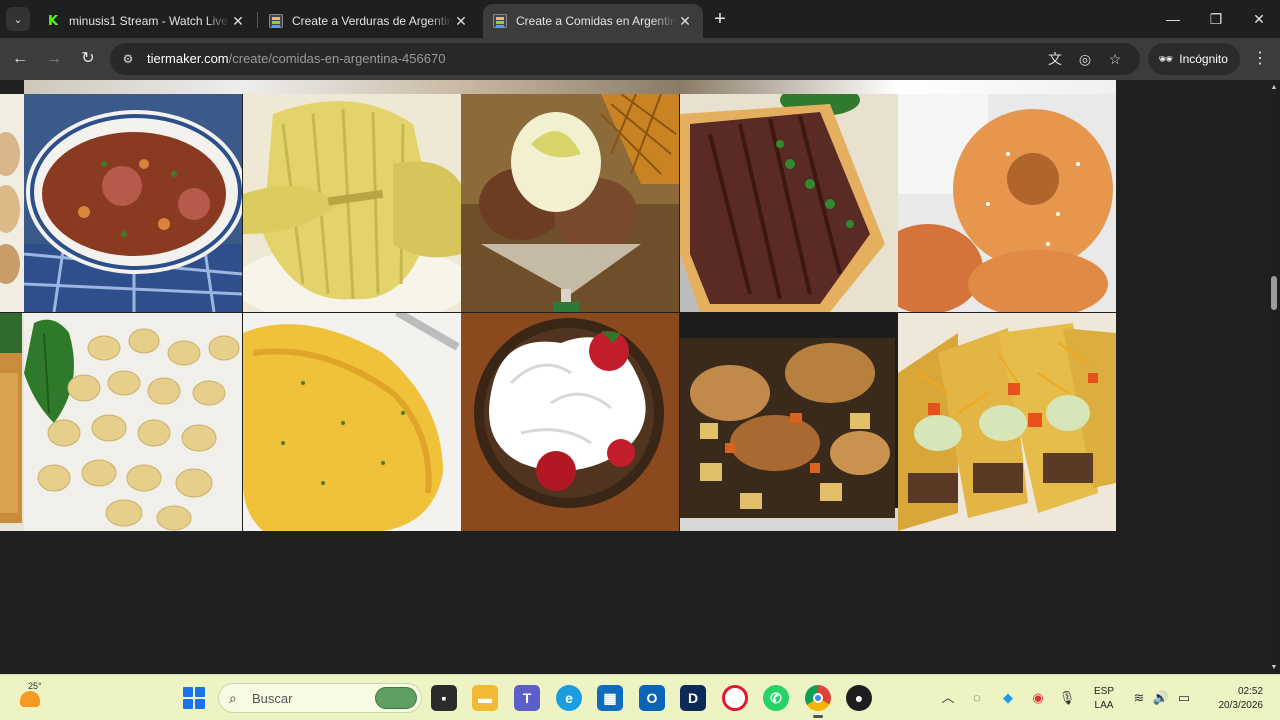  What do you see at coordinates (859, 698) in the screenshot?
I see `obs-studio-icon: ●` at bounding box center [859, 698].